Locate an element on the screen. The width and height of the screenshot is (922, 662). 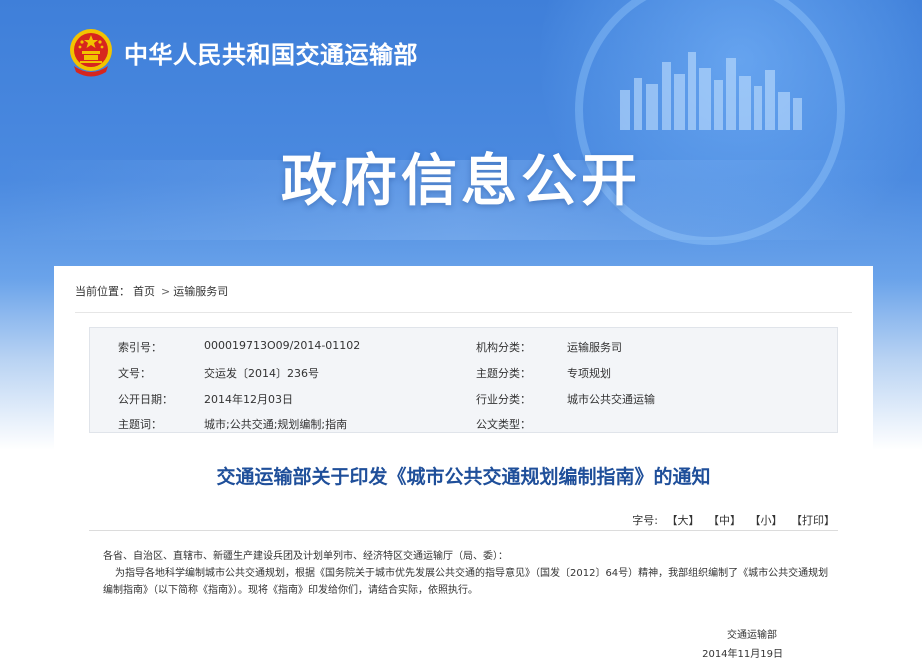
topic-category-label: 主题分类： is located at coordinates (503, 373).